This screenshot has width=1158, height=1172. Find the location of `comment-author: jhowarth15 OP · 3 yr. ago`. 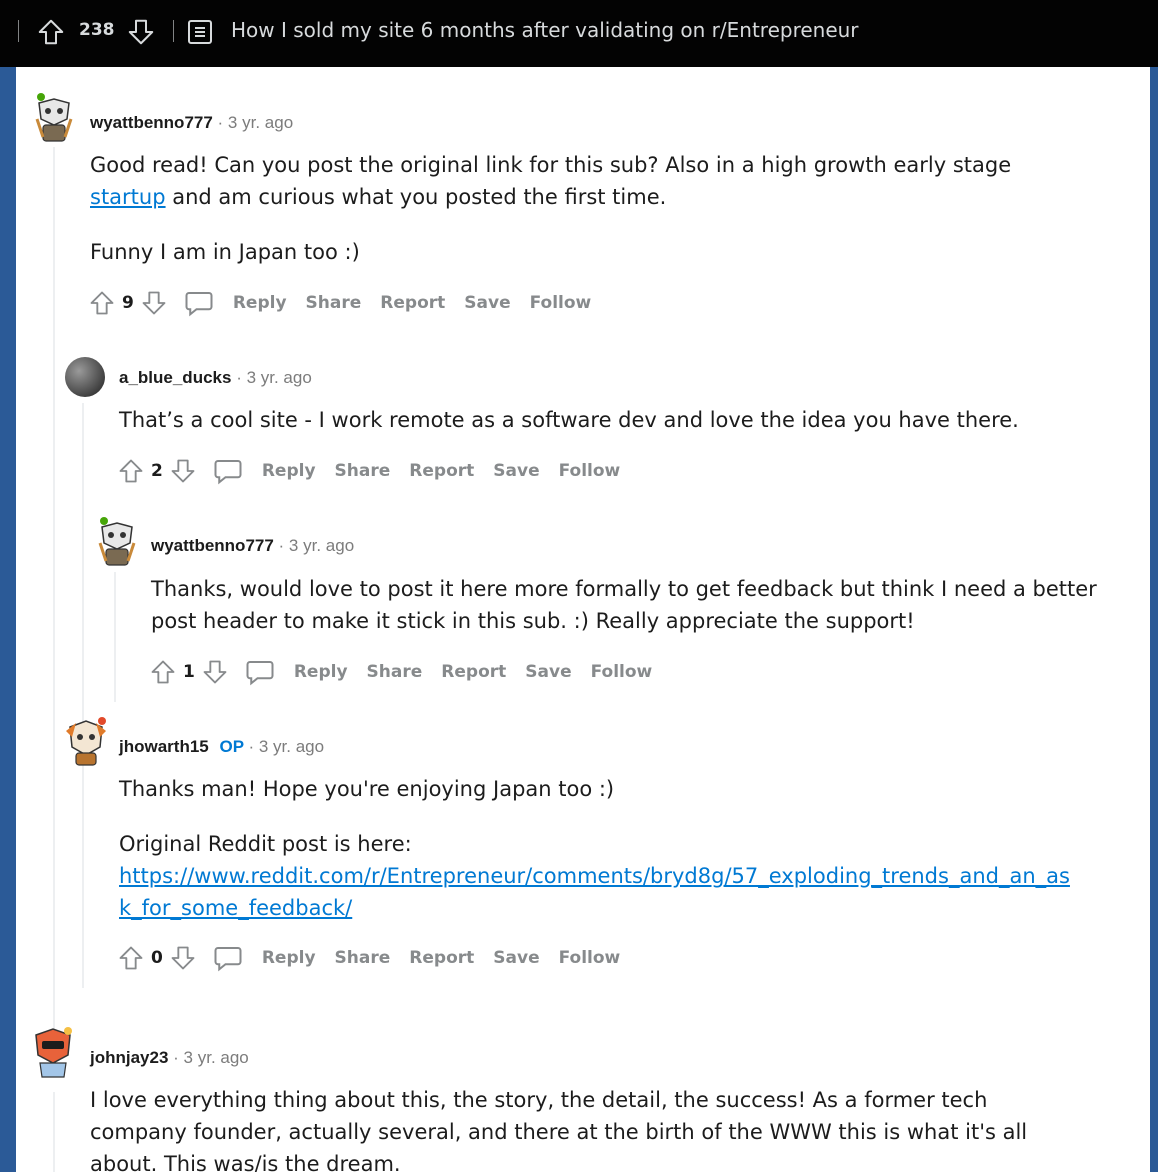

comment-author: jhowarth15 OP · 3 yr. ago is located at coordinates (221, 747).